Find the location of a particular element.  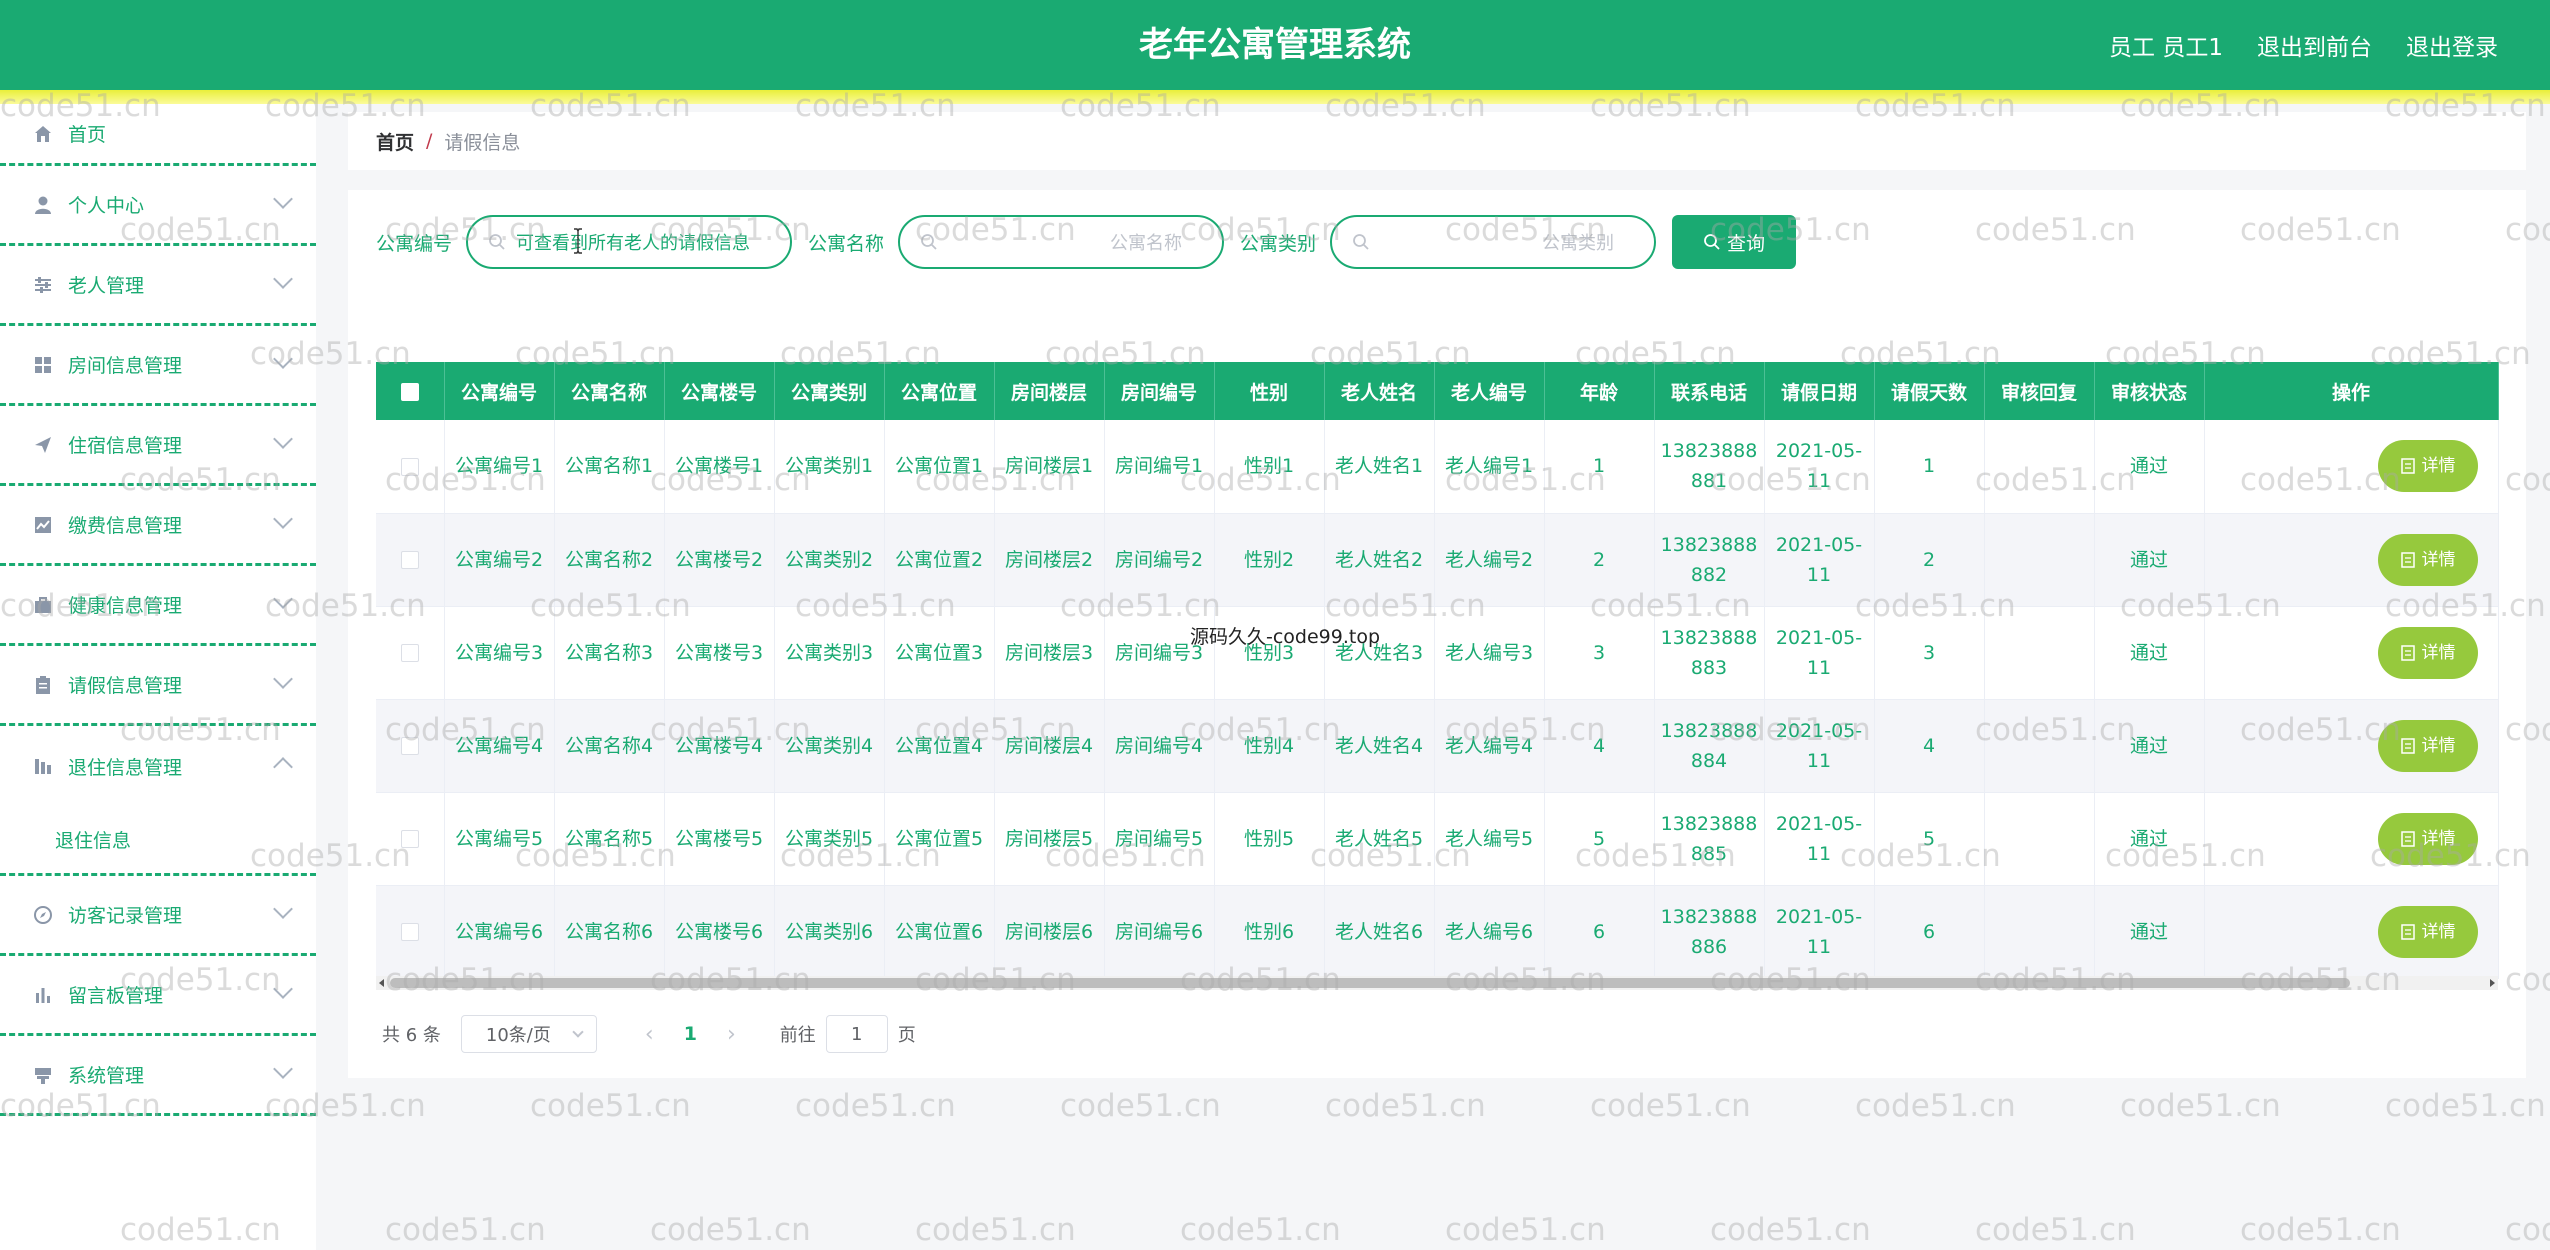

sidebar-item-personal-center: 个人中心 is located at coordinates (158, 206).